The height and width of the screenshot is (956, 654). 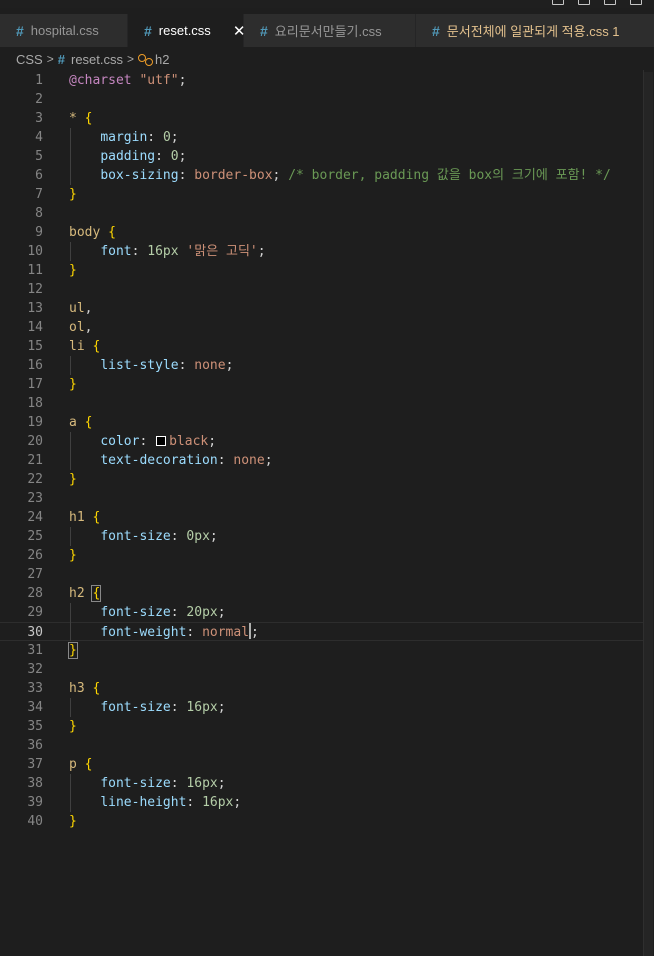 What do you see at coordinates (597, 2) in the screenshot?
I see `layout-controls` at bounding box center [597, 2].